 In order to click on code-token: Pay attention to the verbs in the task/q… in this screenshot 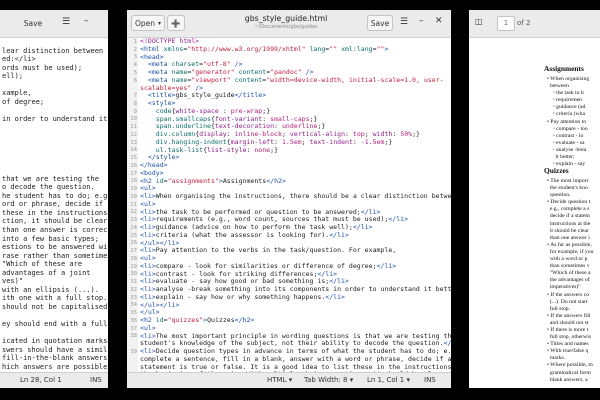, I will do `click(276, 250)`.